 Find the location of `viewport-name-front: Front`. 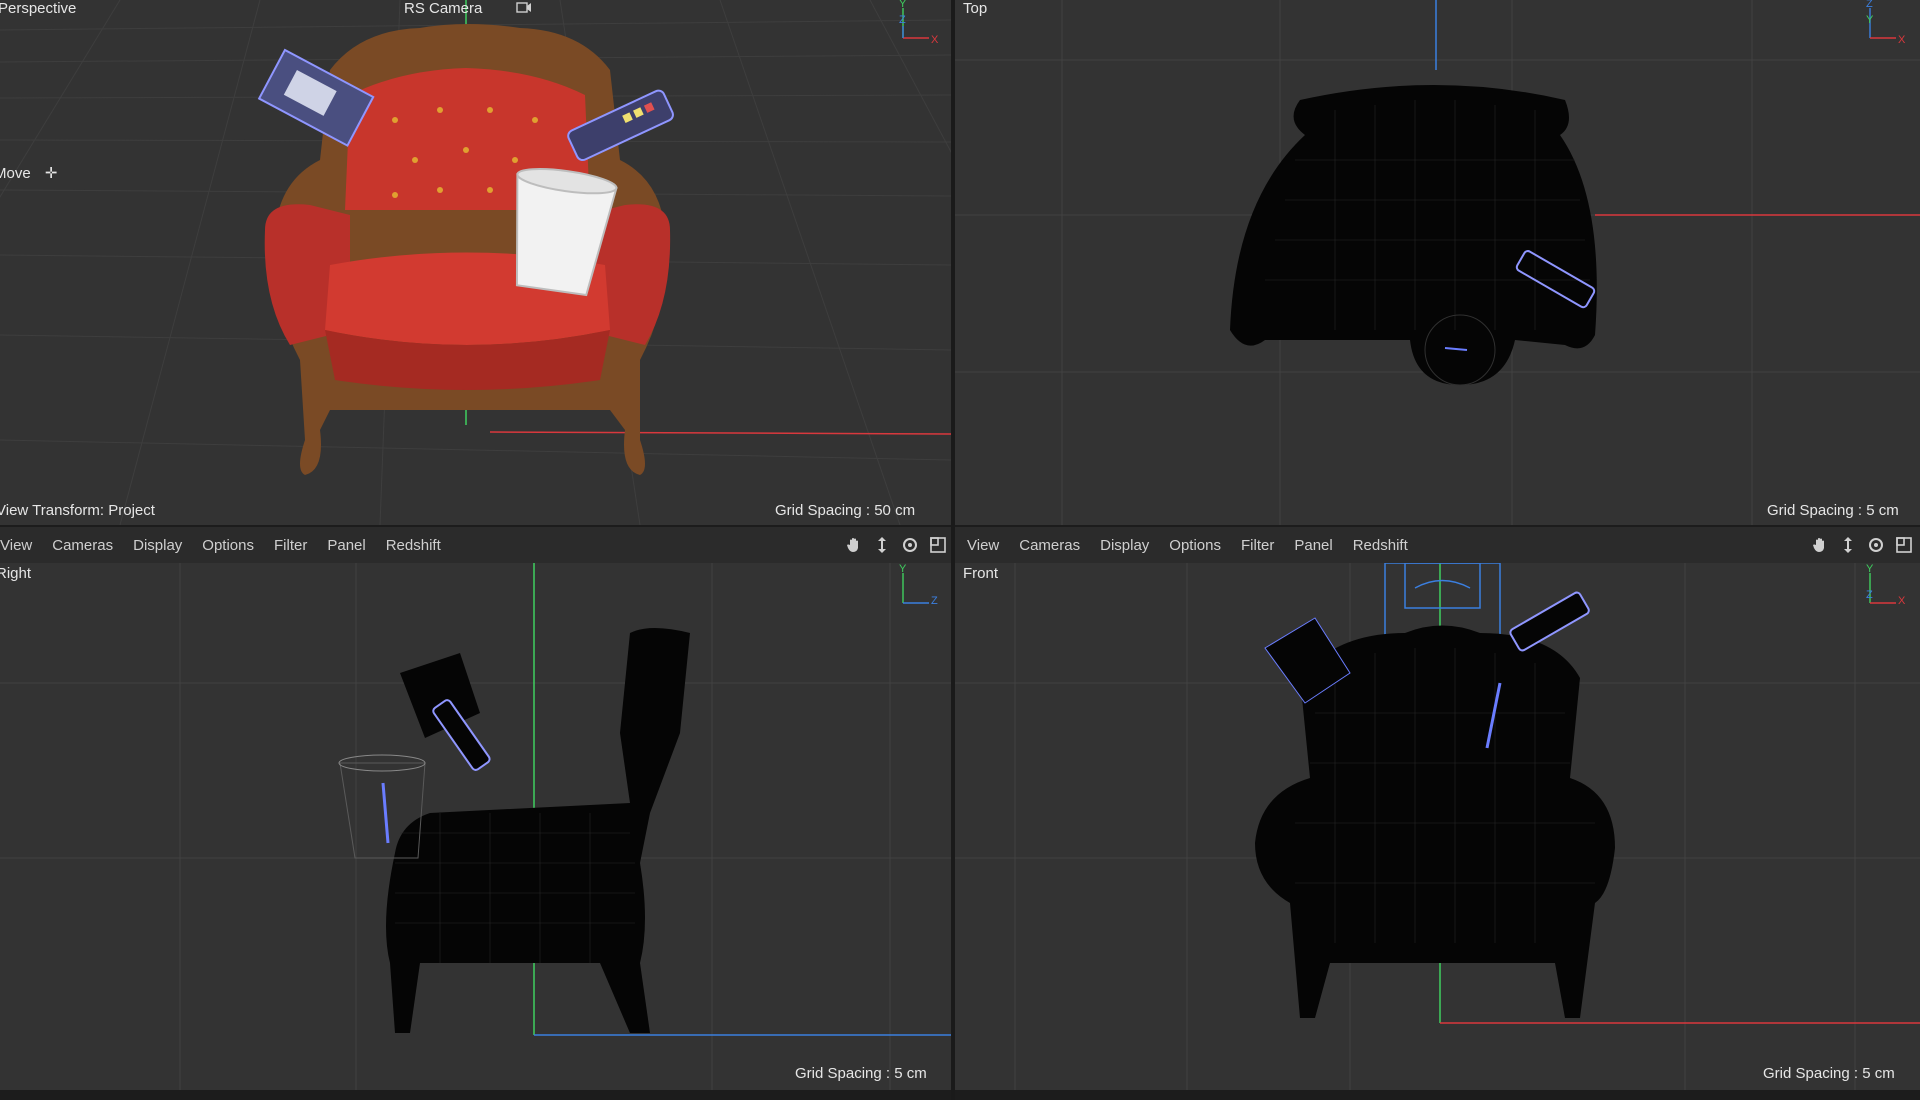

viewport-name-front: Front is located at coordinates (980, 573).